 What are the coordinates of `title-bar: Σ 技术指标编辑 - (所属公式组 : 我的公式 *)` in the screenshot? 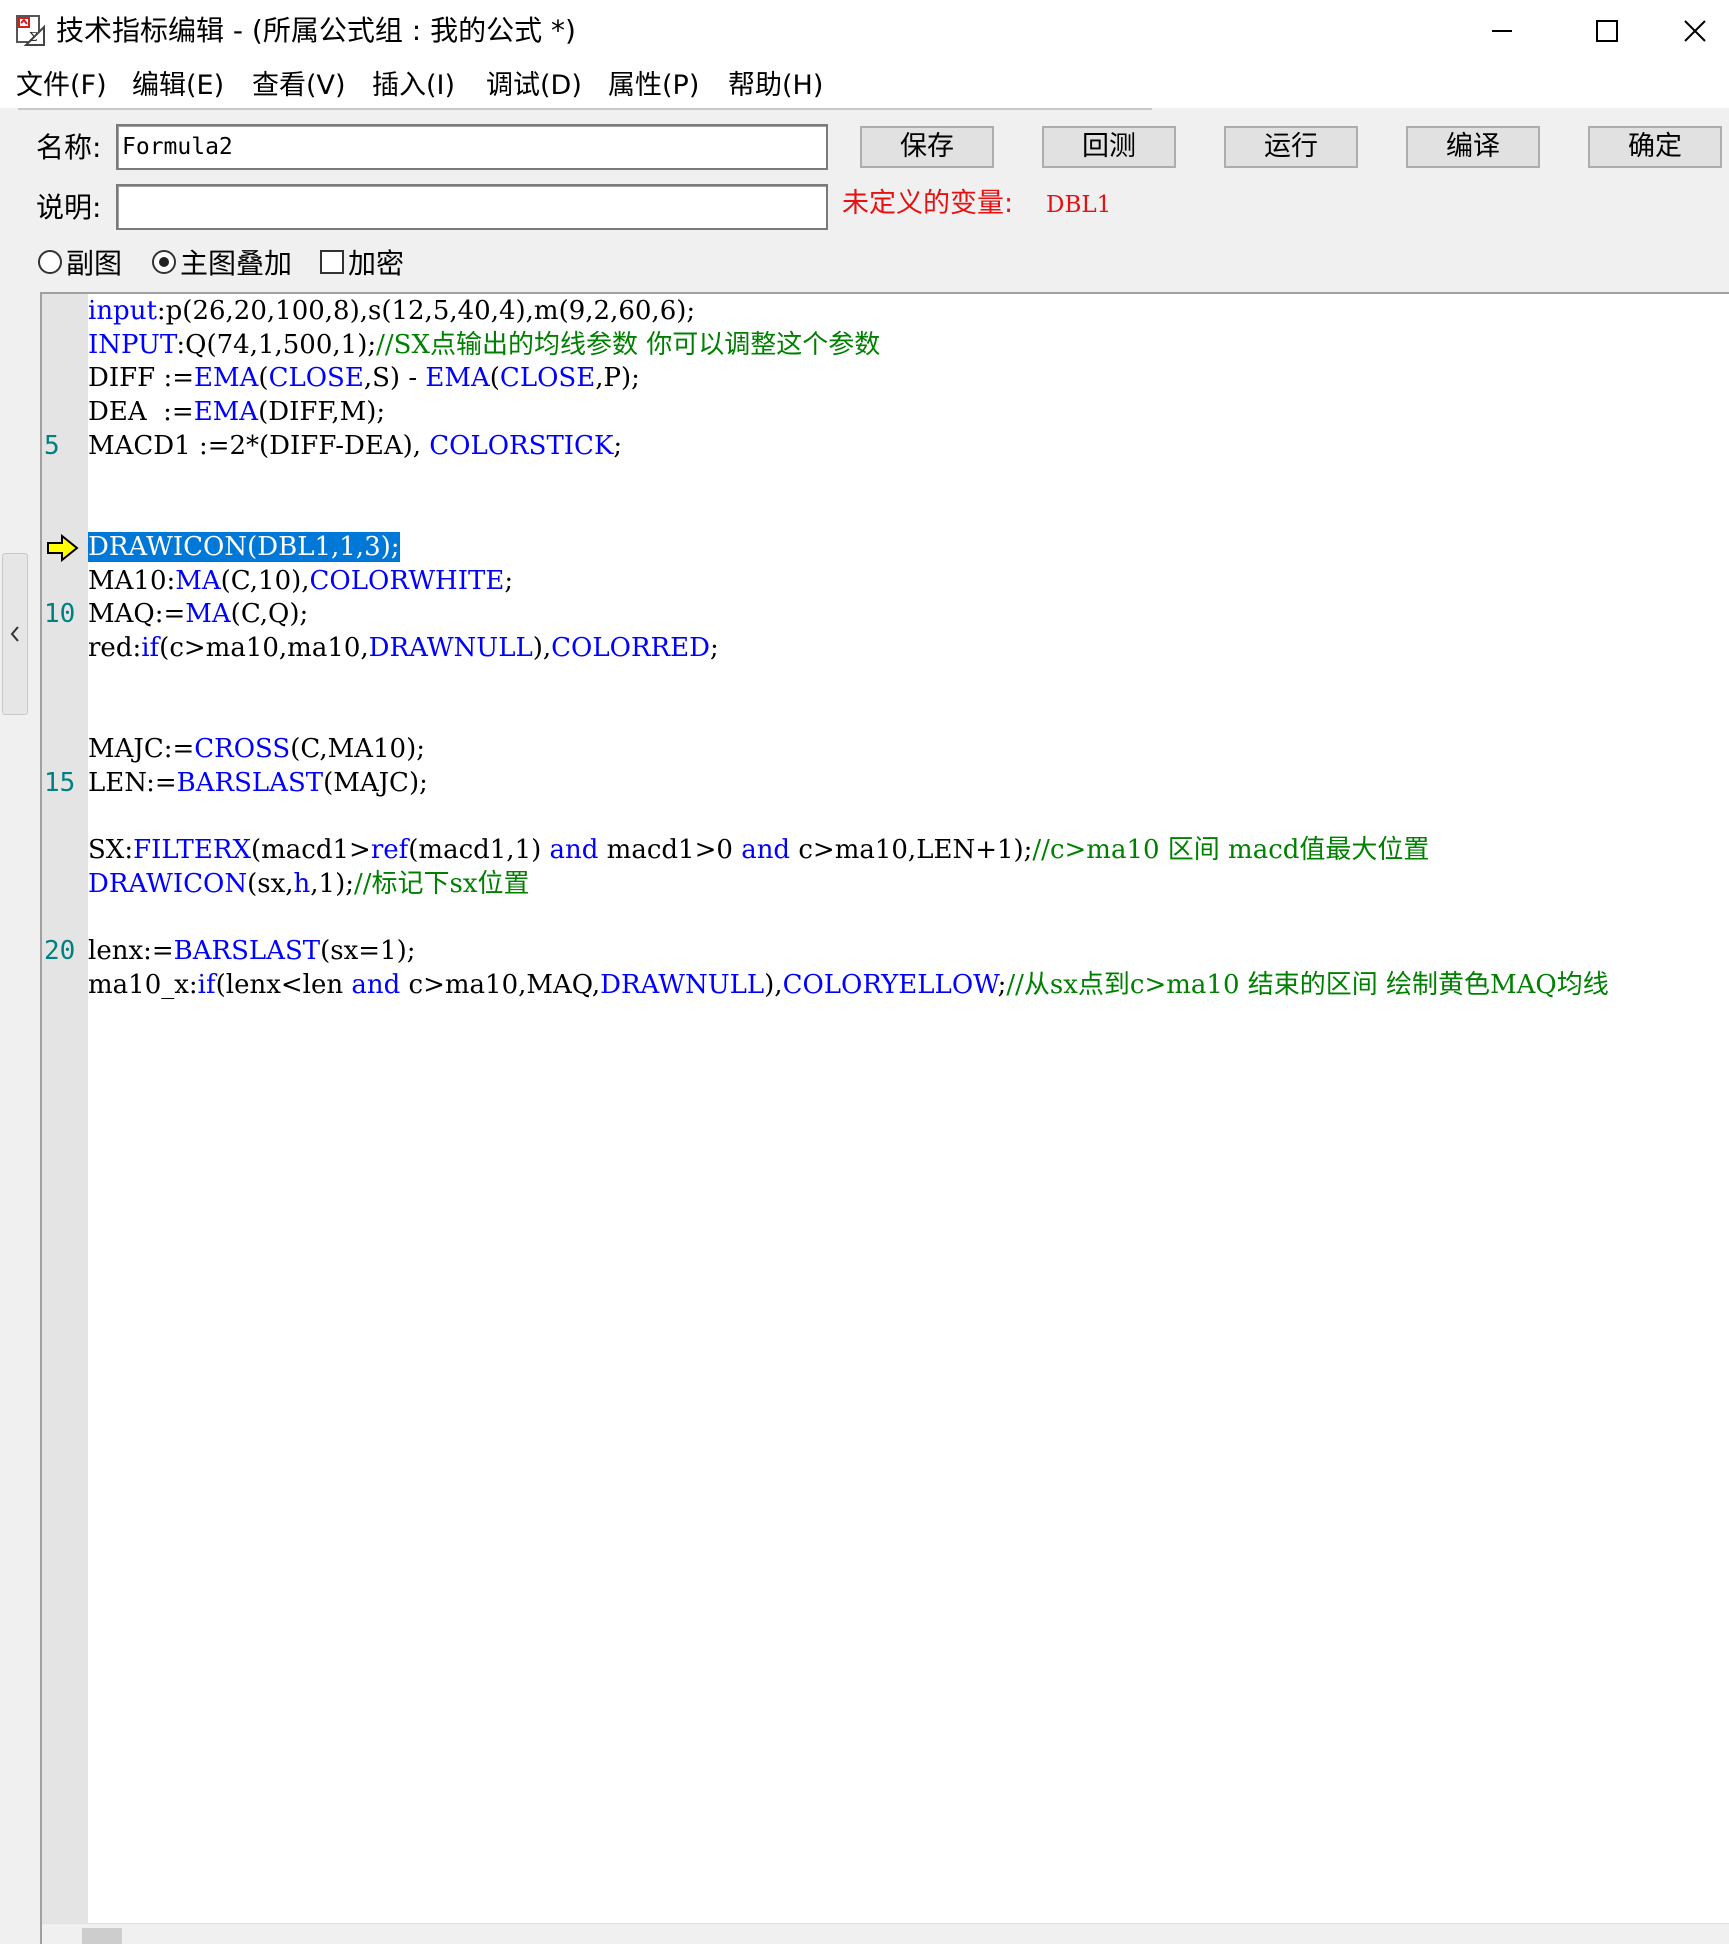 It's located at (864, 31).